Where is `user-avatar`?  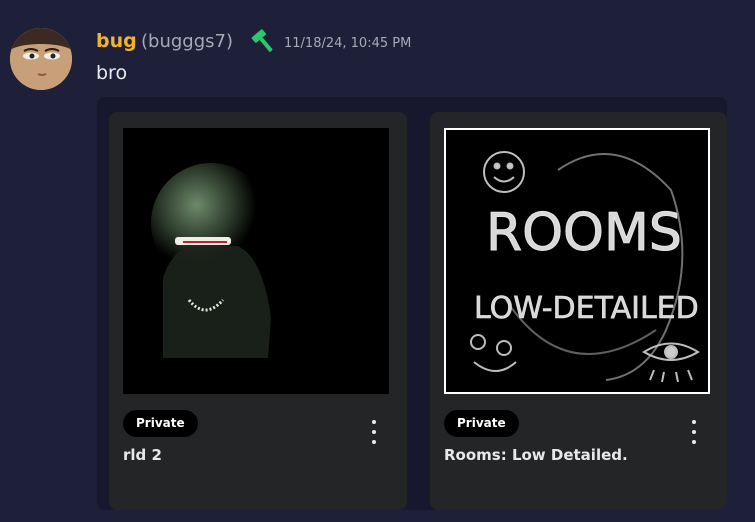
user-avatar is located at coordinates (41, 59).